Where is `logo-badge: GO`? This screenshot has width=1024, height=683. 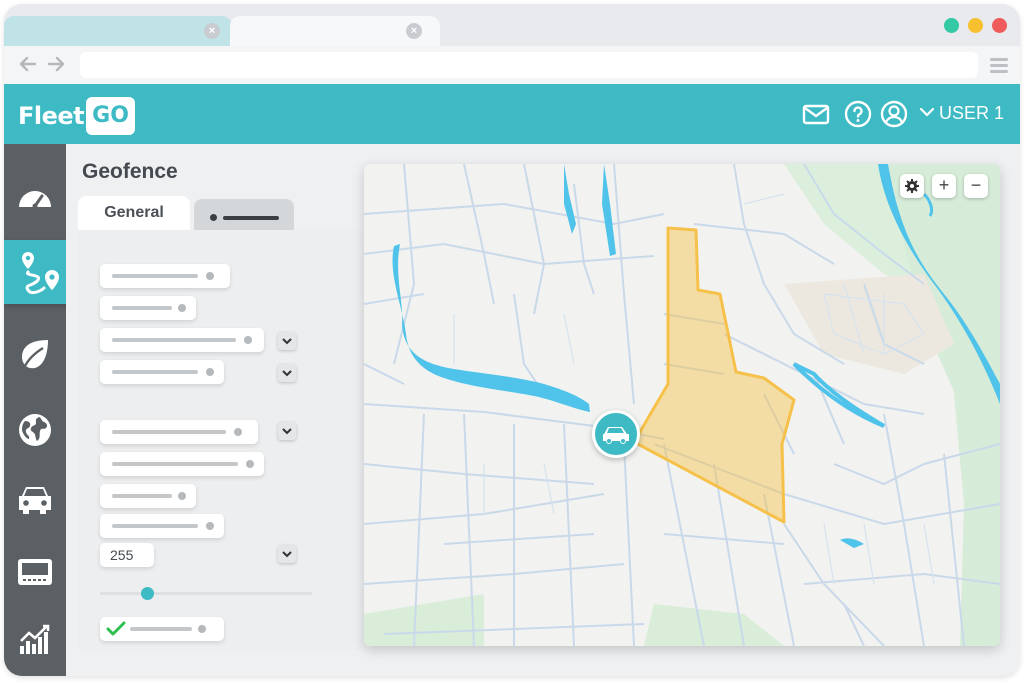 logo-badge: GO is located at coordinates (110, 116).